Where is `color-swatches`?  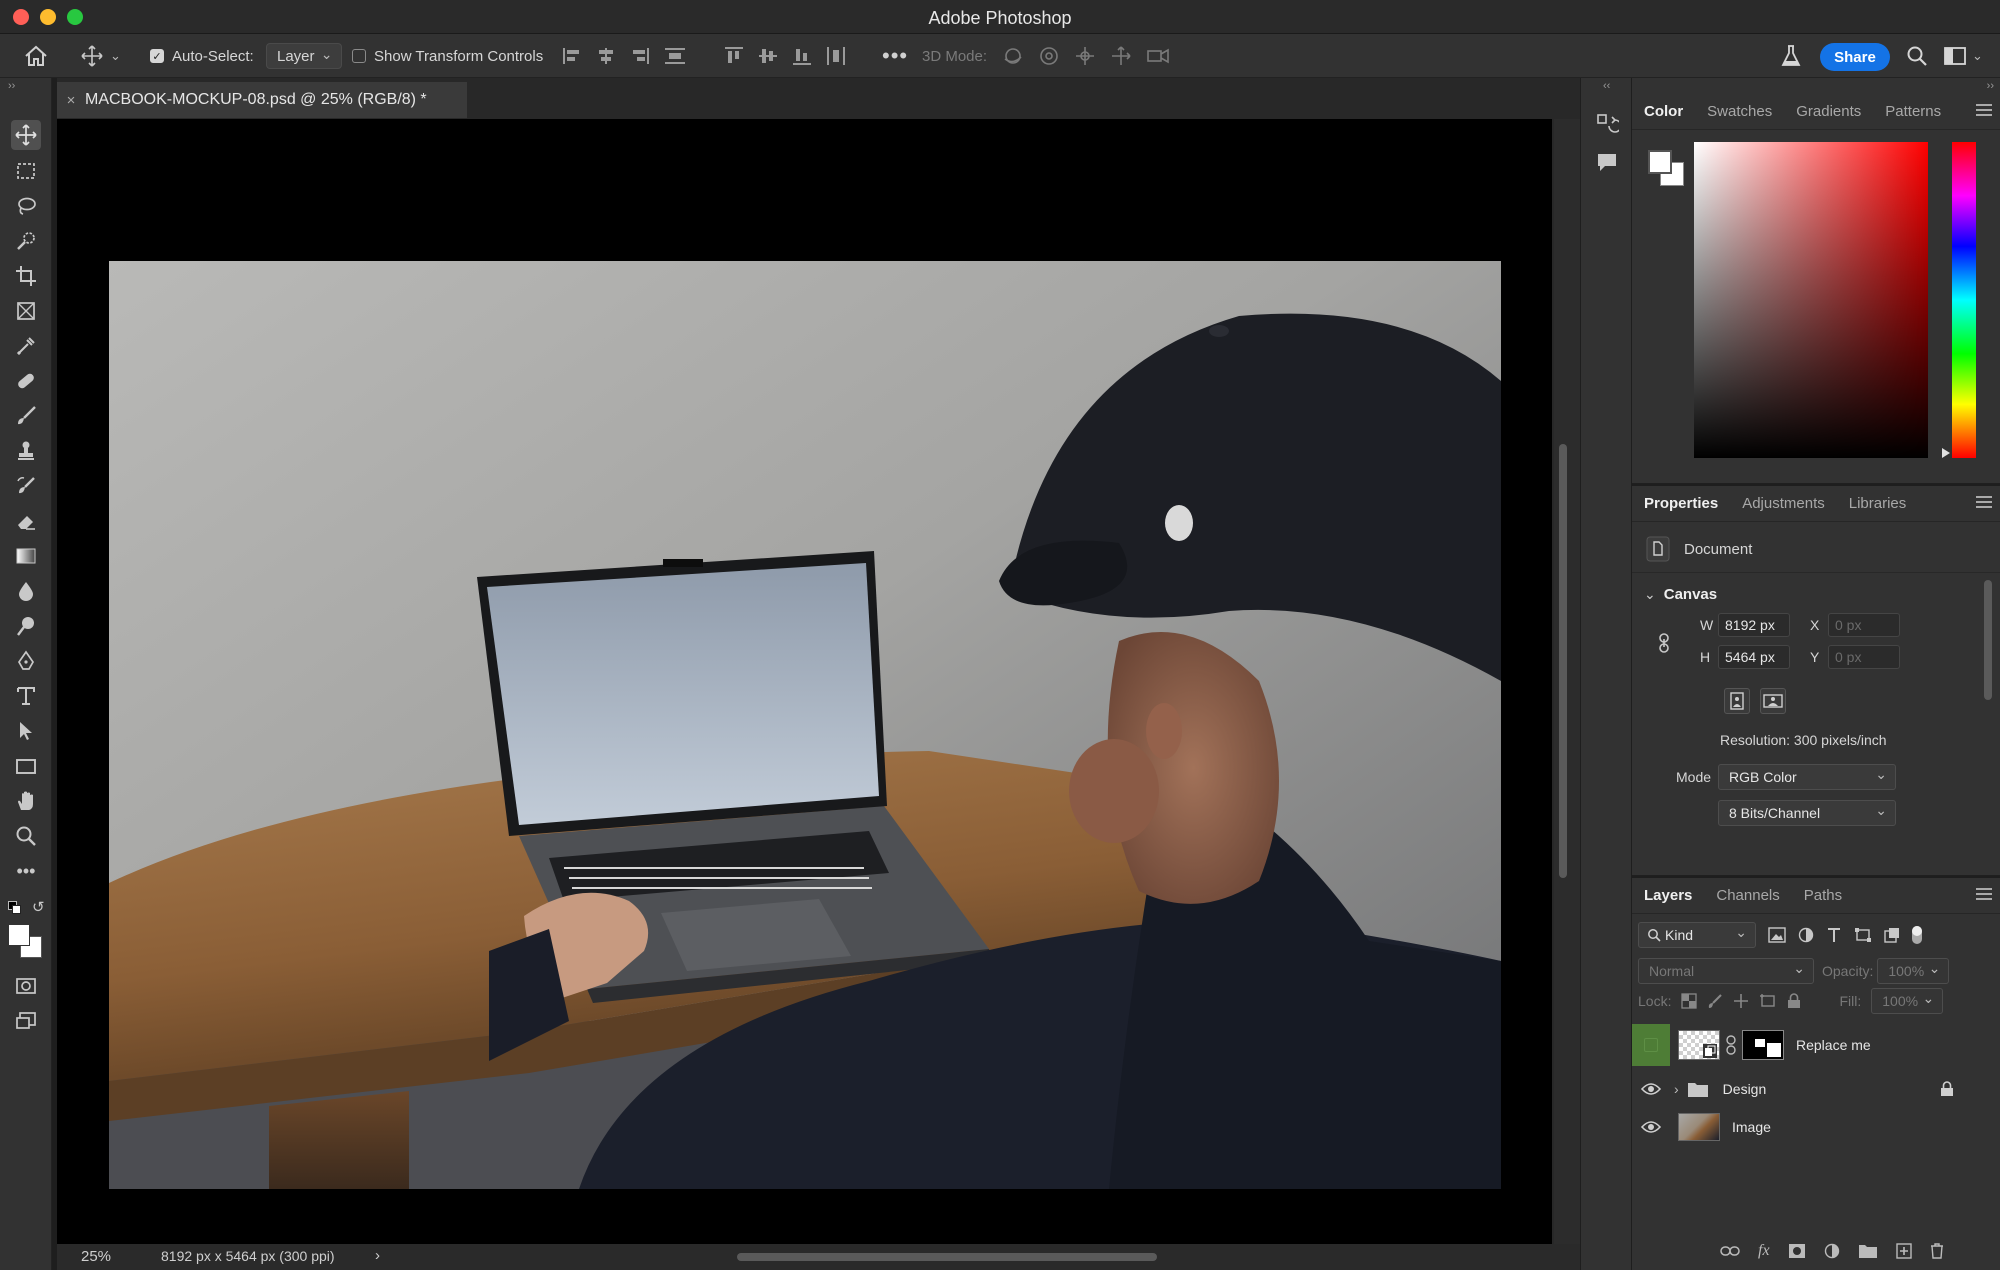 color-swatches is located at coordinates (27, 943).